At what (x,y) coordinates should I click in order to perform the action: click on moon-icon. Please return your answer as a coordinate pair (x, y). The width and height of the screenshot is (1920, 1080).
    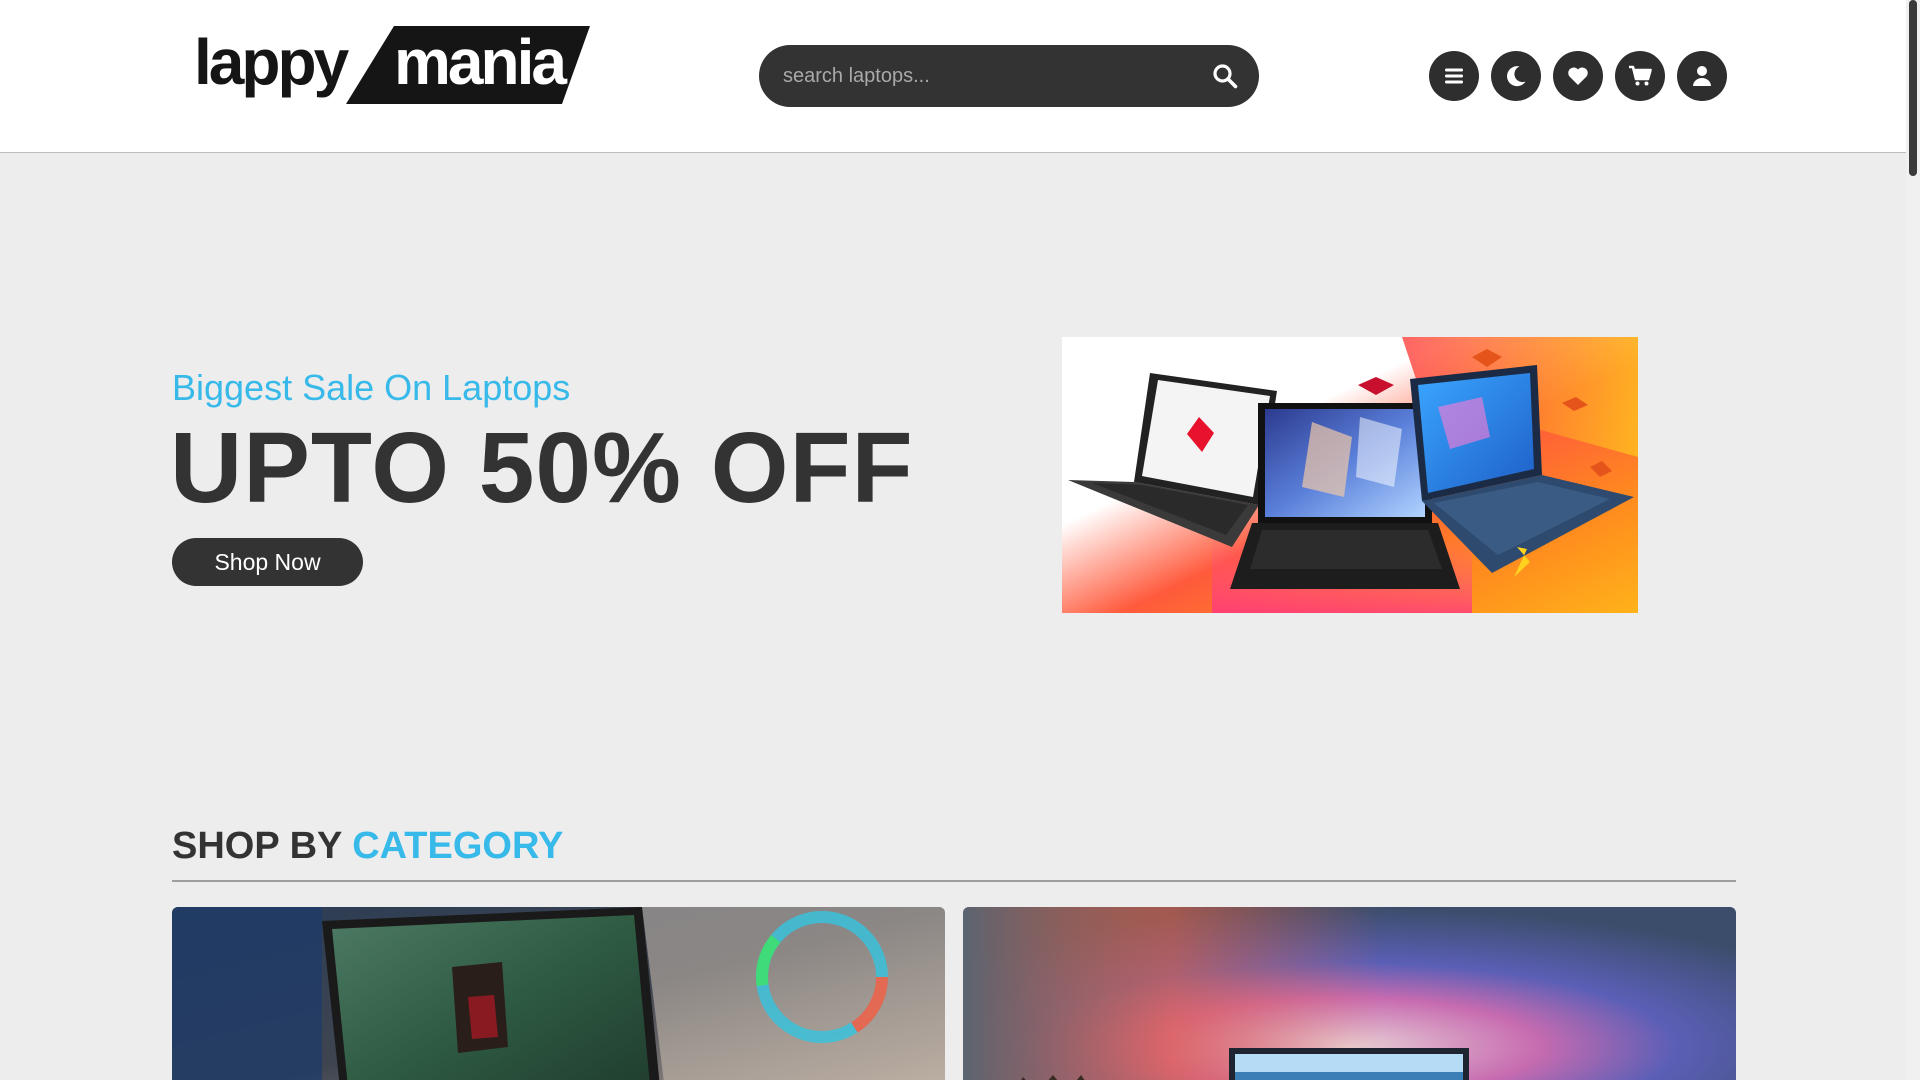
    Looking at the image, I should click on (1516, 76).